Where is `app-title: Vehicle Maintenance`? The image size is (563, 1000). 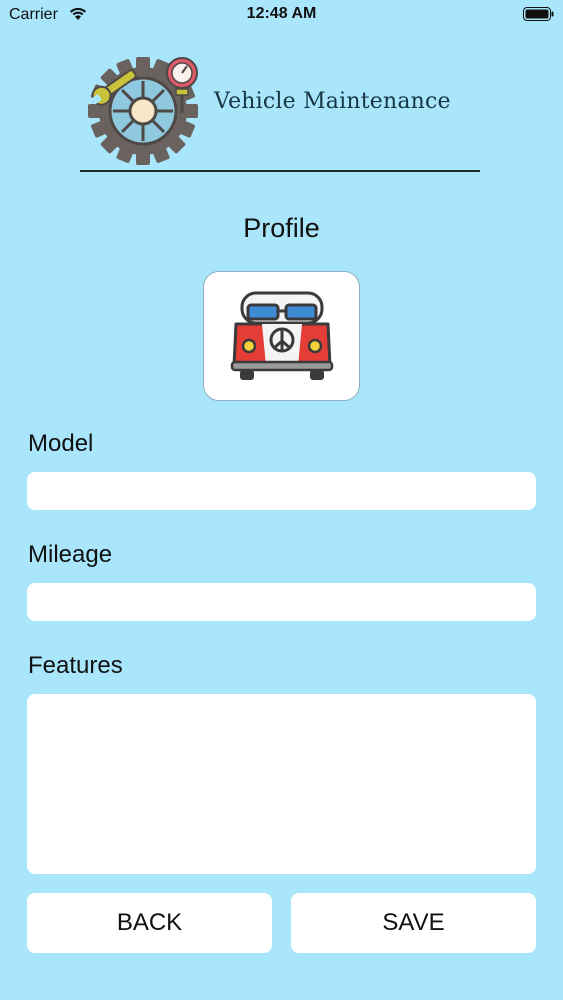
app-title: Vehicle Maintenance is located at coordinates (332, 101).